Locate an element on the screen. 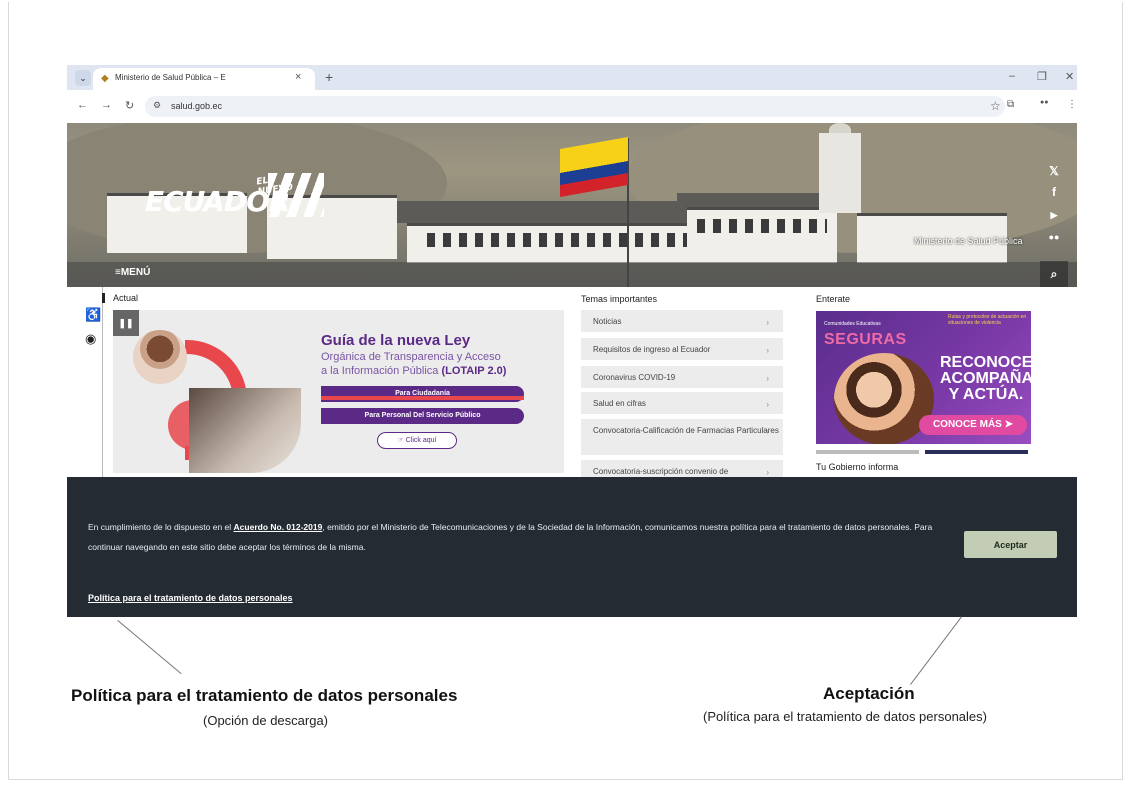  topic-label: Noticias is located at coordinates (607, 321).